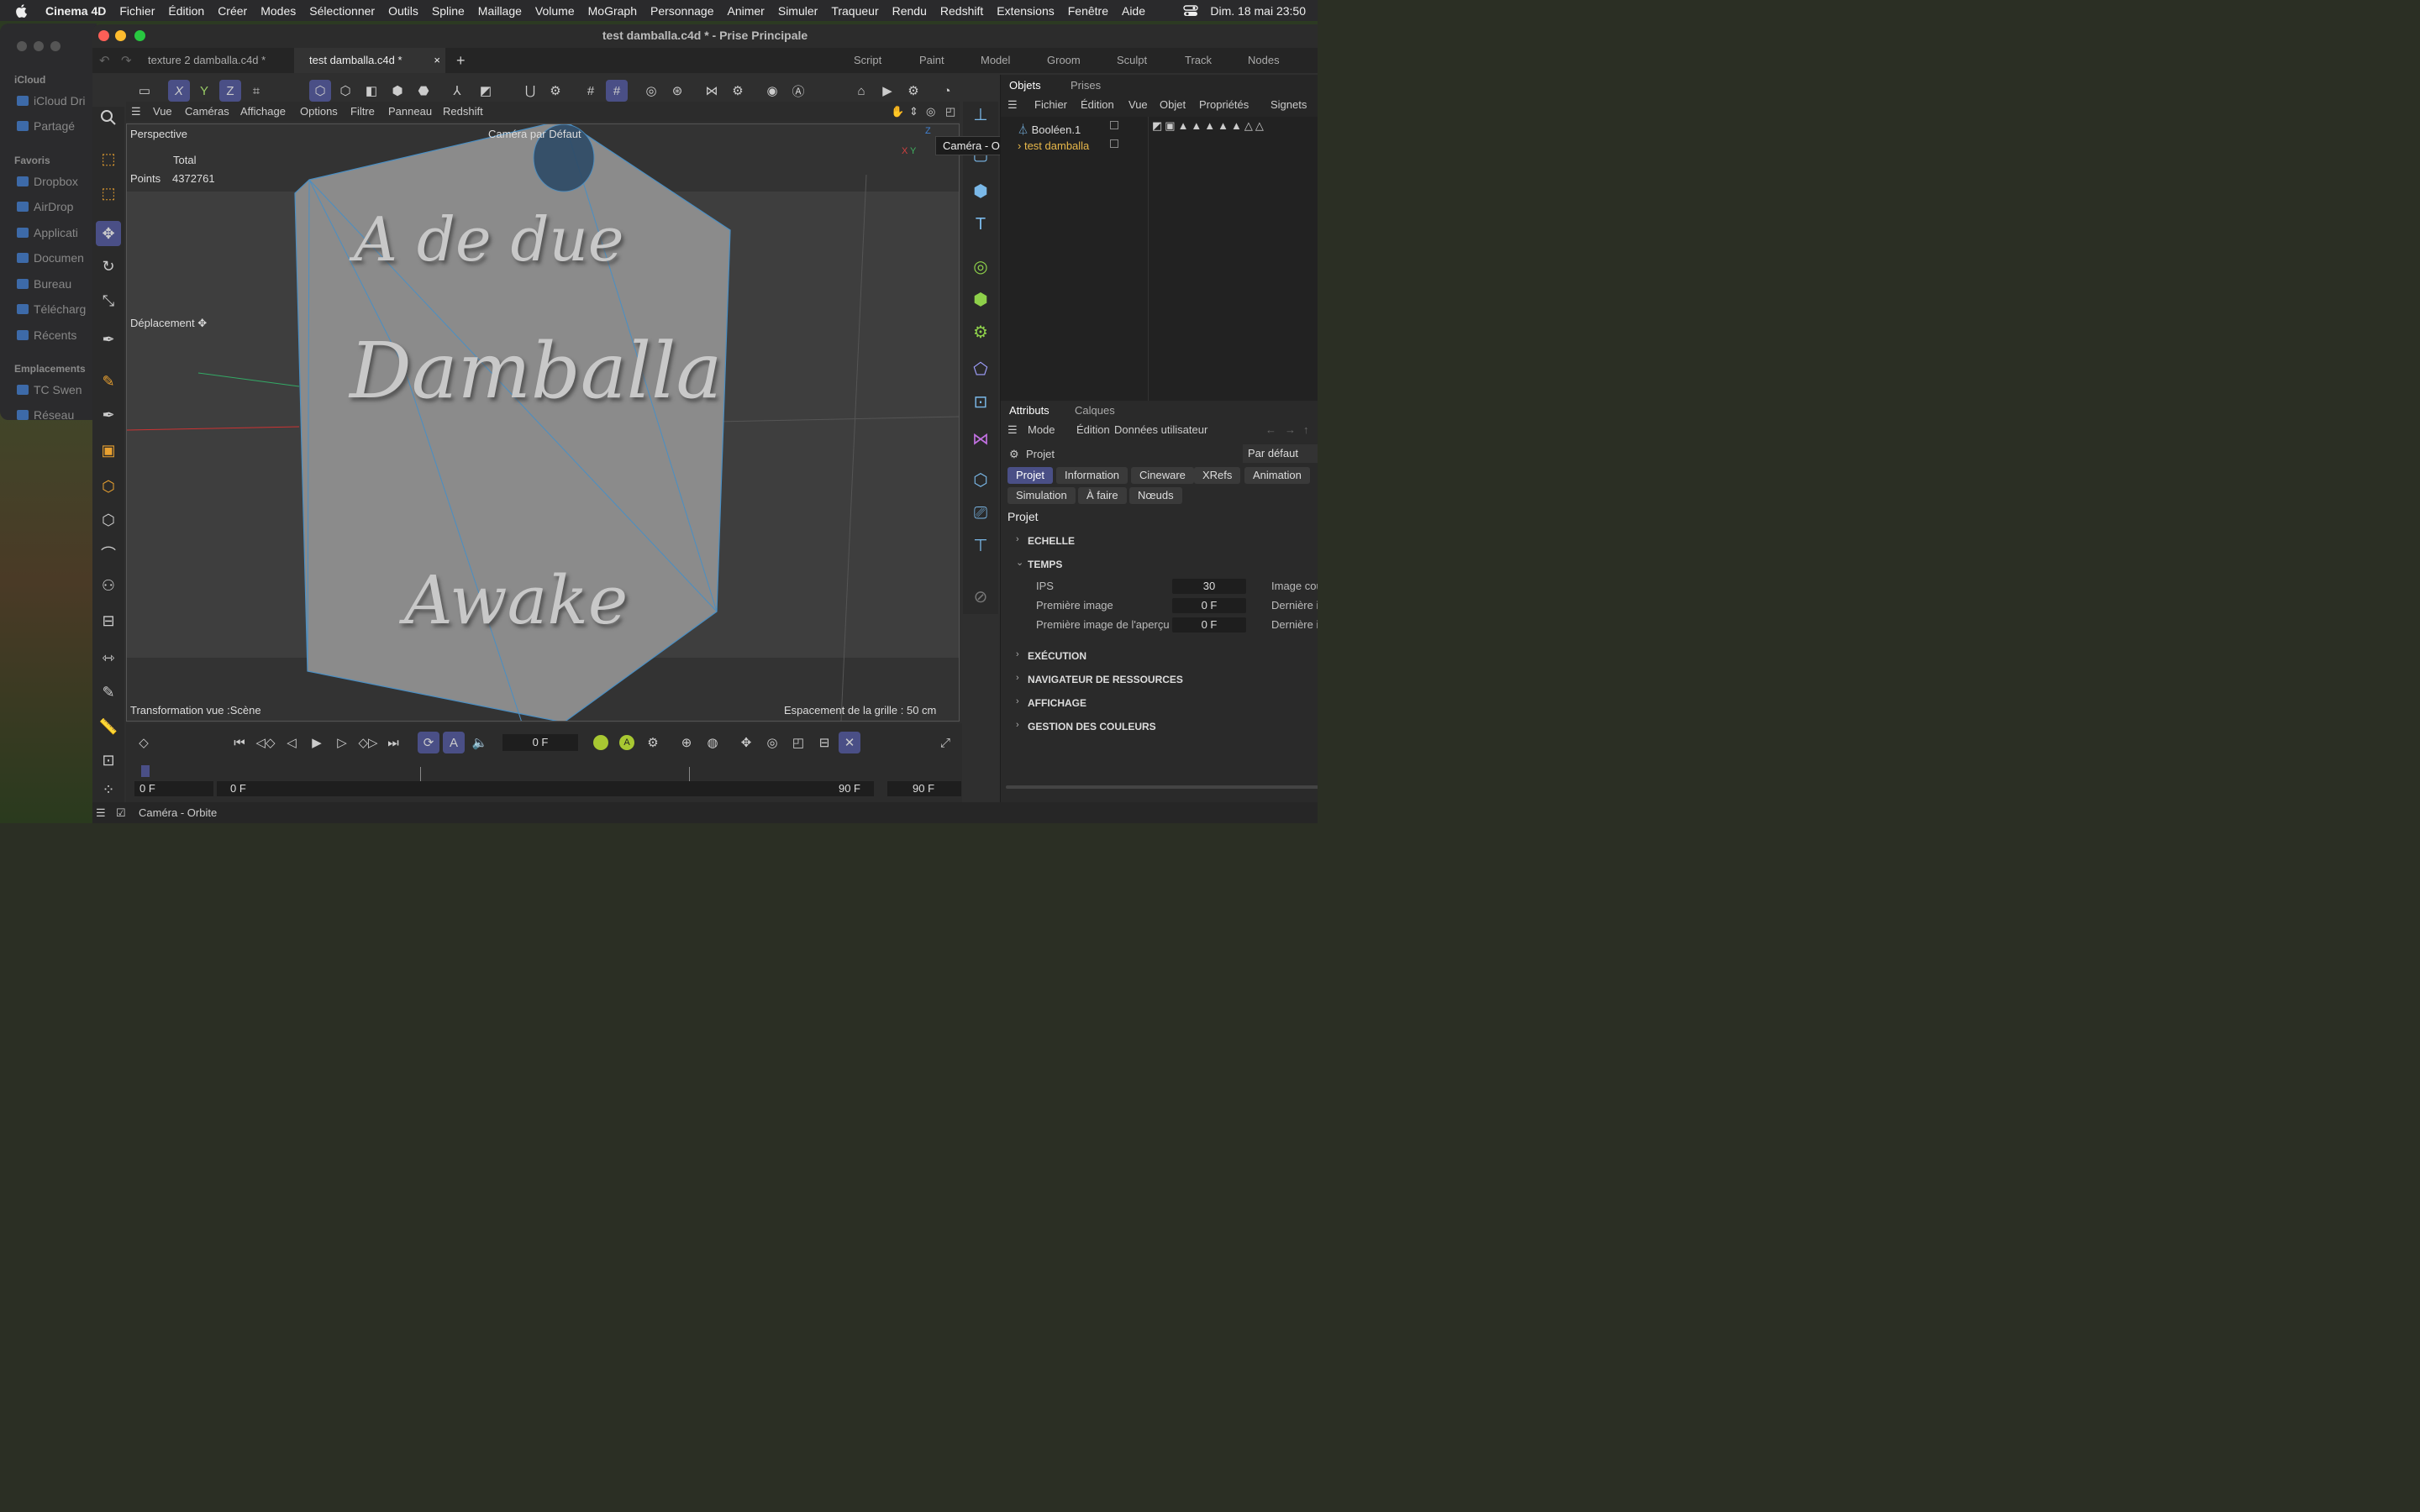 The width and height of the screenshot is (2420, 1512). I want to click on tab-test-damballa: test damballa.c4d * ×, so click(369, 60).